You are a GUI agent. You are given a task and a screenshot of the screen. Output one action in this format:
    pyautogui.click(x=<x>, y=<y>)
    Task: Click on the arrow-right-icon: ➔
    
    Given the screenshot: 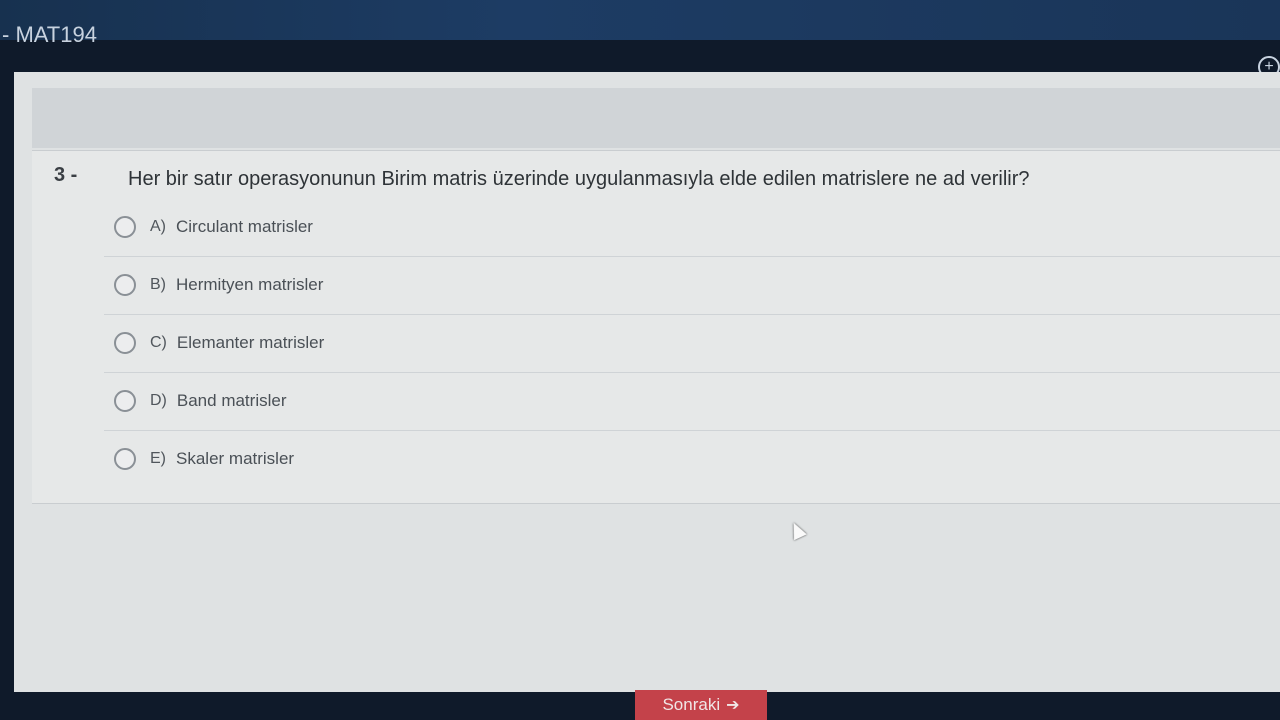 What is the action you would take?
    pyautogui.click(x=733, y=705)
    